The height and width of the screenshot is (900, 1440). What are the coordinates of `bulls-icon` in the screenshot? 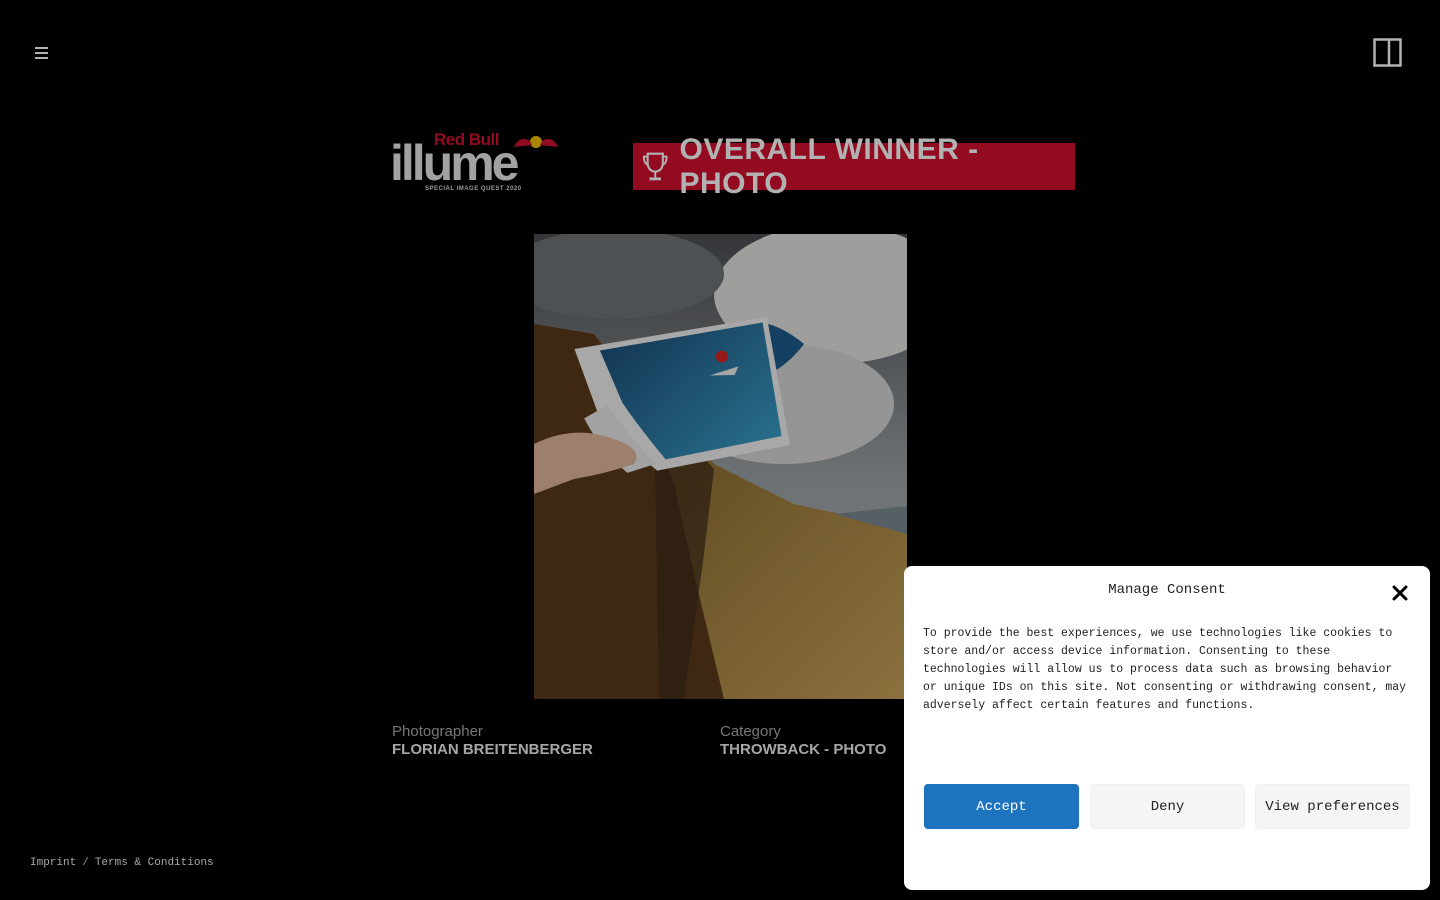 It's located at (536, 142).